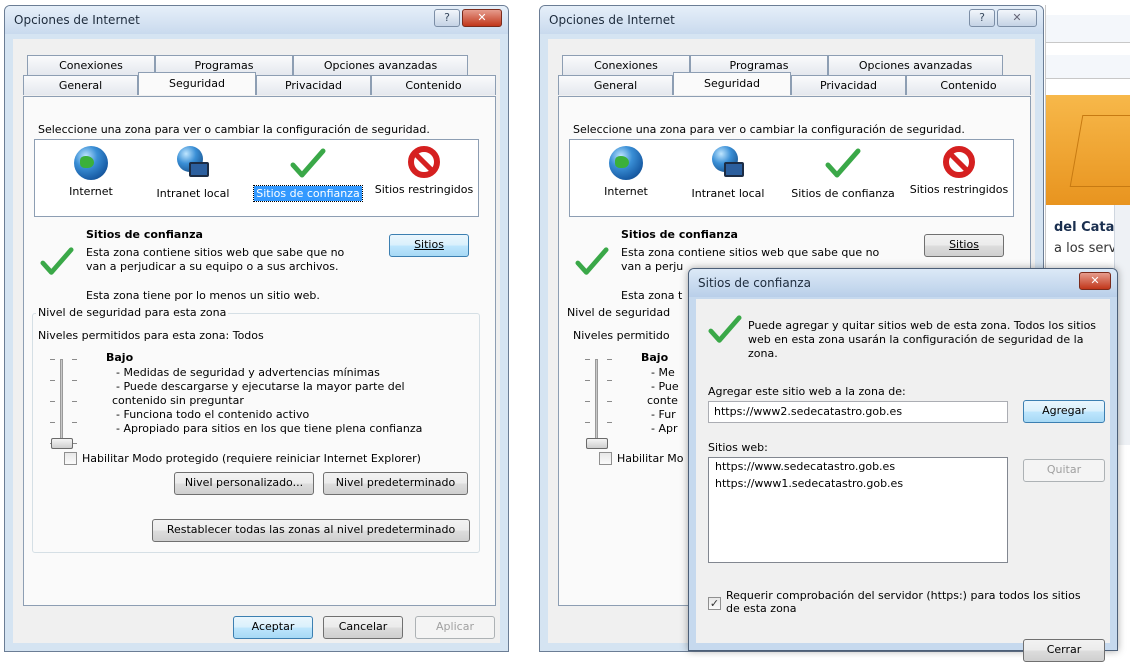  Describe the element at coordinates (308, 193) in the screenshot. I see `zone-label: Sitios de confianza` at that location.